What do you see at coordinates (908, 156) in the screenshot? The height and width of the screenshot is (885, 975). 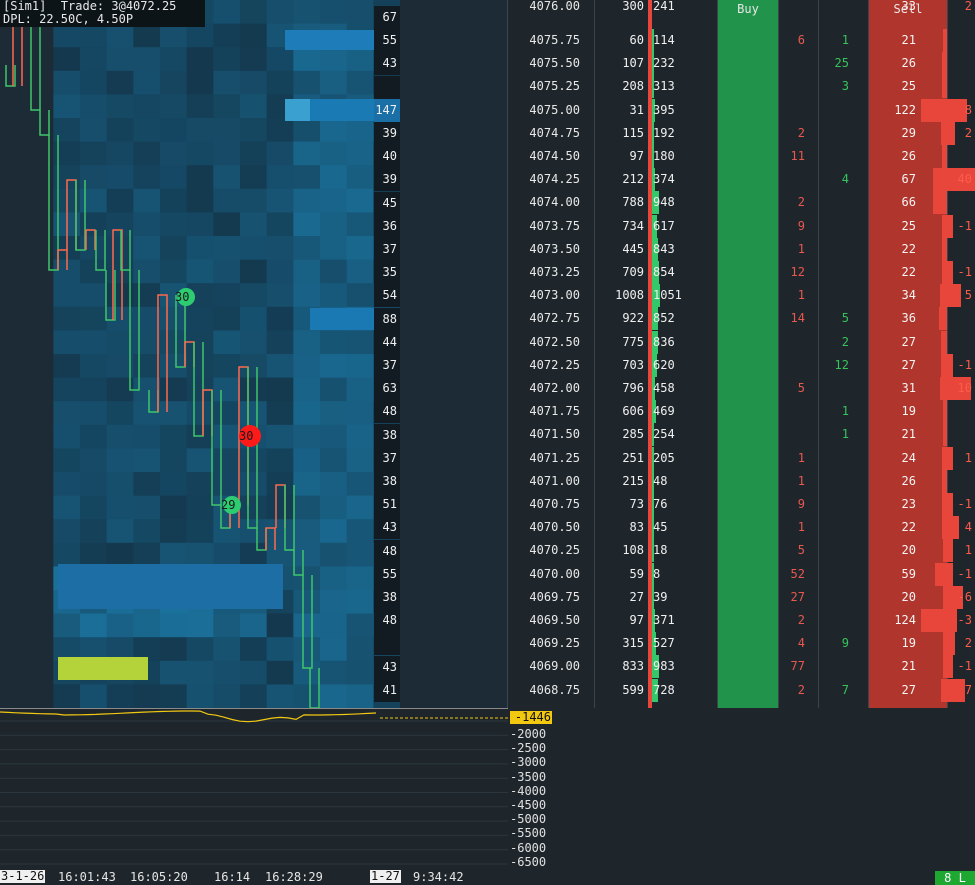 I see `sell-volume: 26` at bounding box center [908, 156].